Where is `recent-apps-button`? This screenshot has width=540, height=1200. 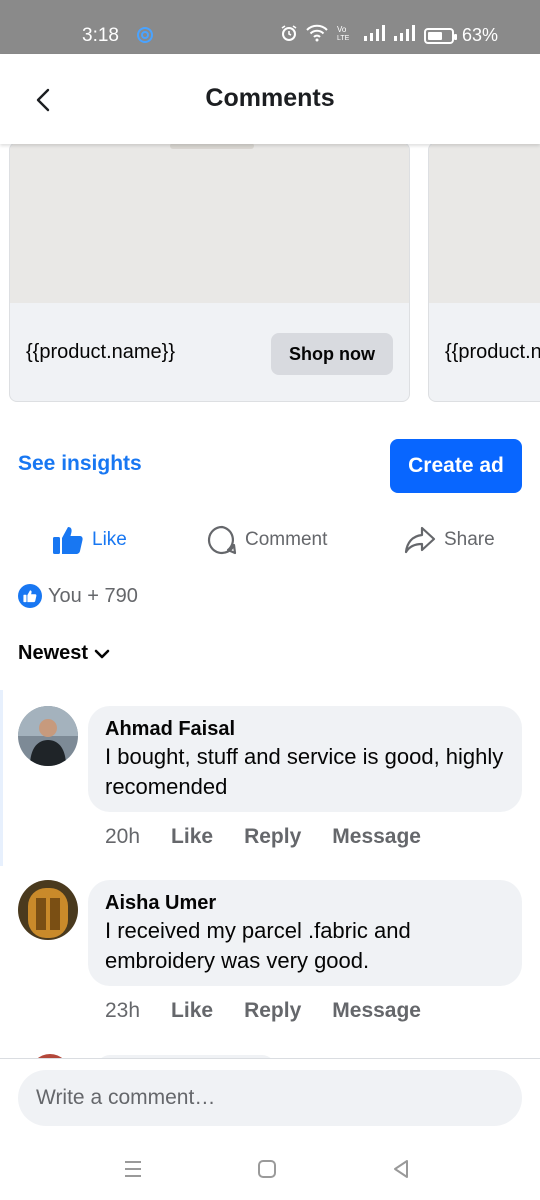
recent-apps-button is located at coordinates (133, 1169).